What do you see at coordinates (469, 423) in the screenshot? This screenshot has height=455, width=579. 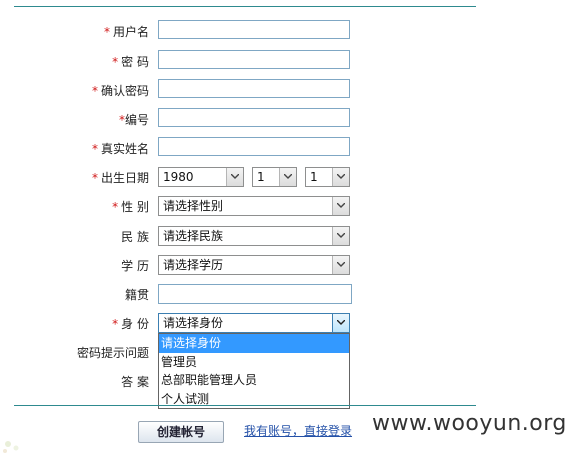 I see `watermark: www.wooyun.org` at bounding box center [469, 423].